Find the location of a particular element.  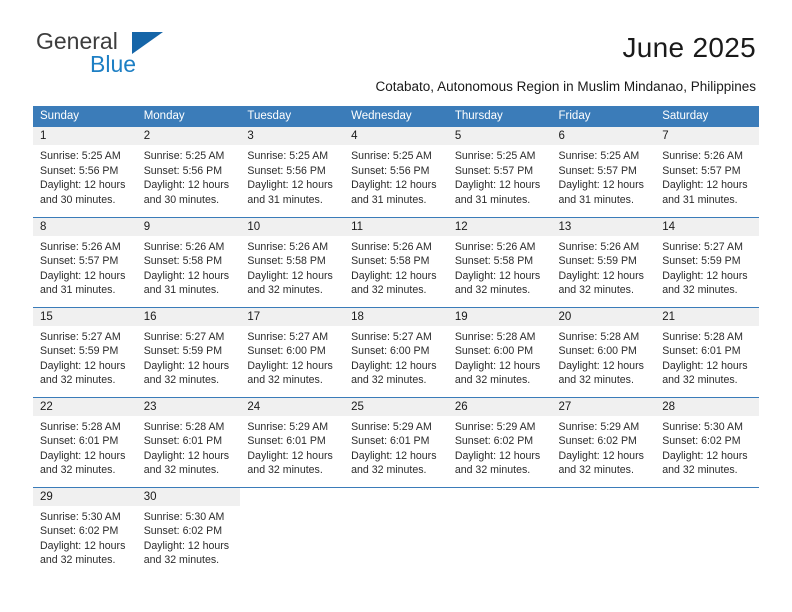

date-number: 6 is located at coordinates (603, 136).